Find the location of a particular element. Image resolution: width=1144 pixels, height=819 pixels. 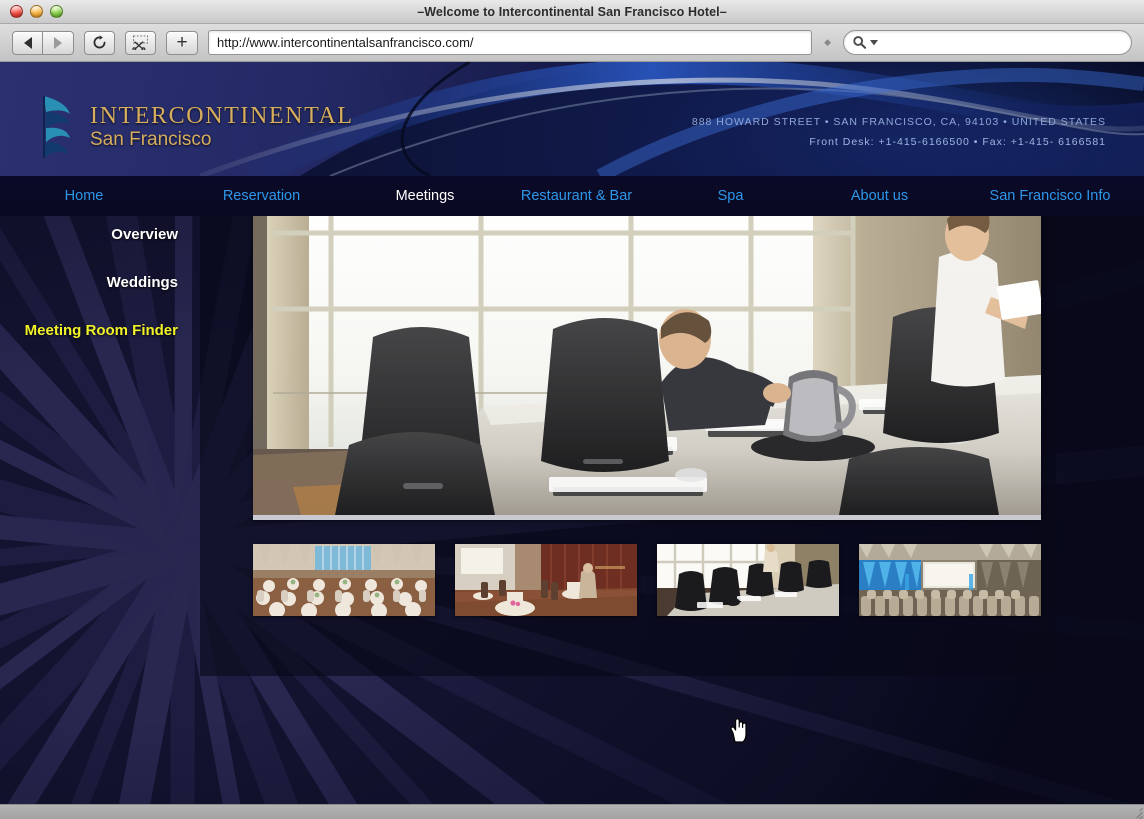

sidebar-menu: Overview Weddings Meeting Room Finder is located at coordinates (100, 282).